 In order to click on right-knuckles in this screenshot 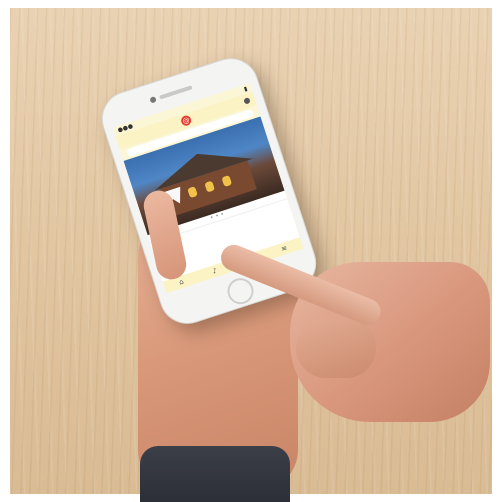, I will do `click(336, 348)`.